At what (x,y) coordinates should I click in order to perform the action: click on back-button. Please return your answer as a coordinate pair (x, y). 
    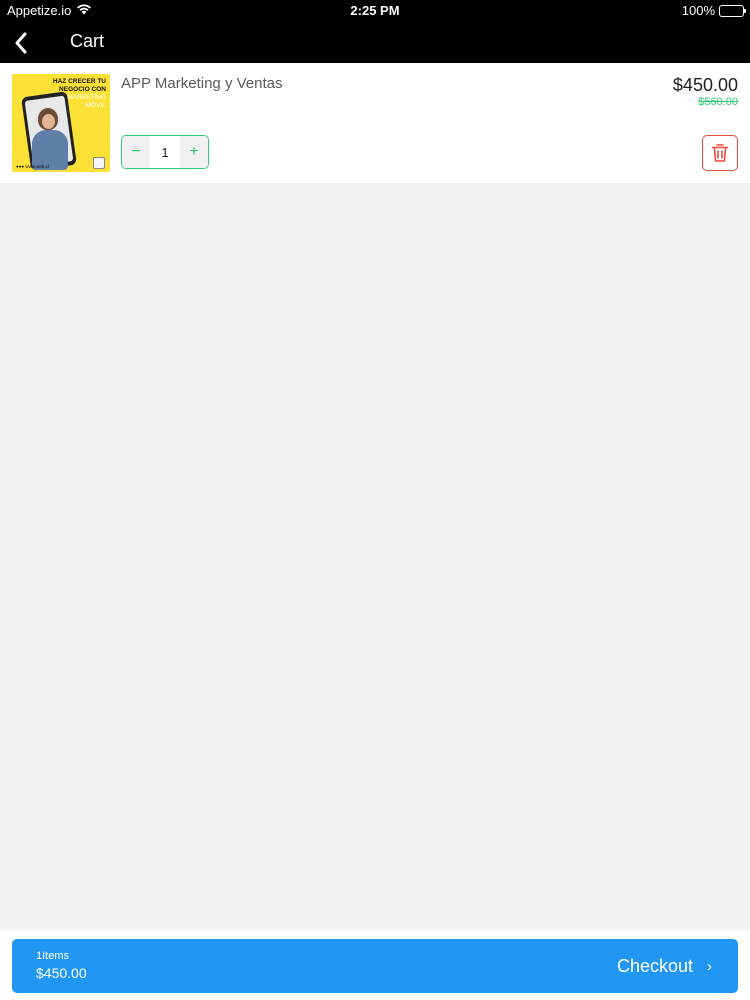
    Looking at the image, I should click on (21, 43).